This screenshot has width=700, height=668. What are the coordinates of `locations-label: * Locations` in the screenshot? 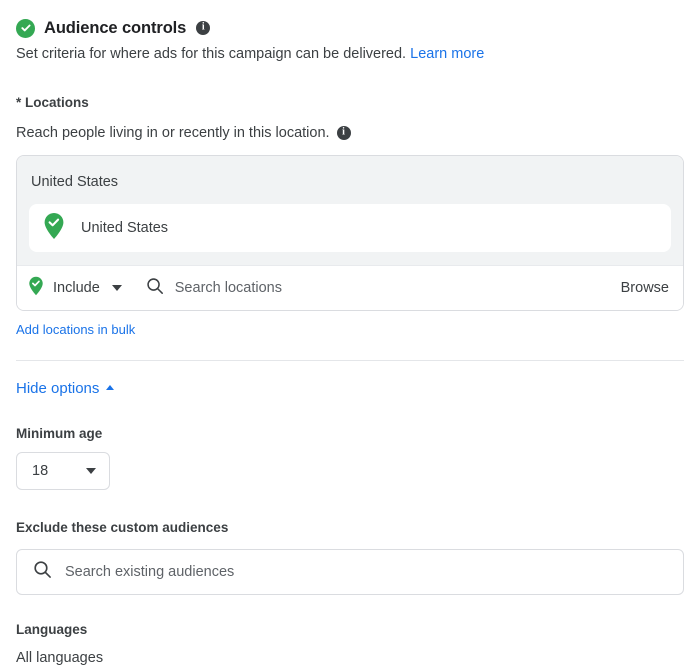 It's located at (52, 102).